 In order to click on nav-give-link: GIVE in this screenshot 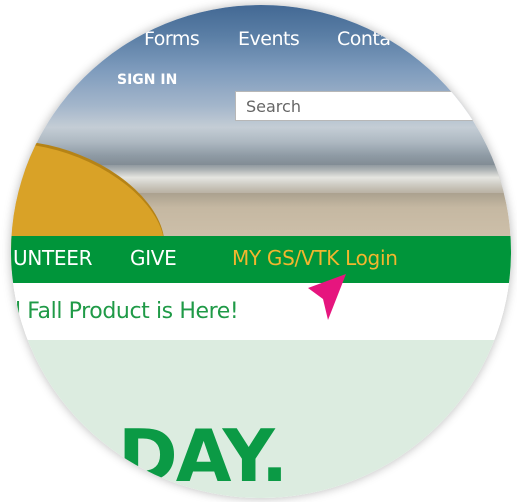, I will do `click(153, 258)`.